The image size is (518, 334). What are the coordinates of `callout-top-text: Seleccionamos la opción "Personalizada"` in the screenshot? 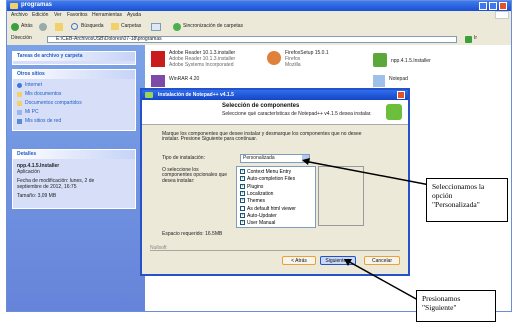 It's located at (458, 195).